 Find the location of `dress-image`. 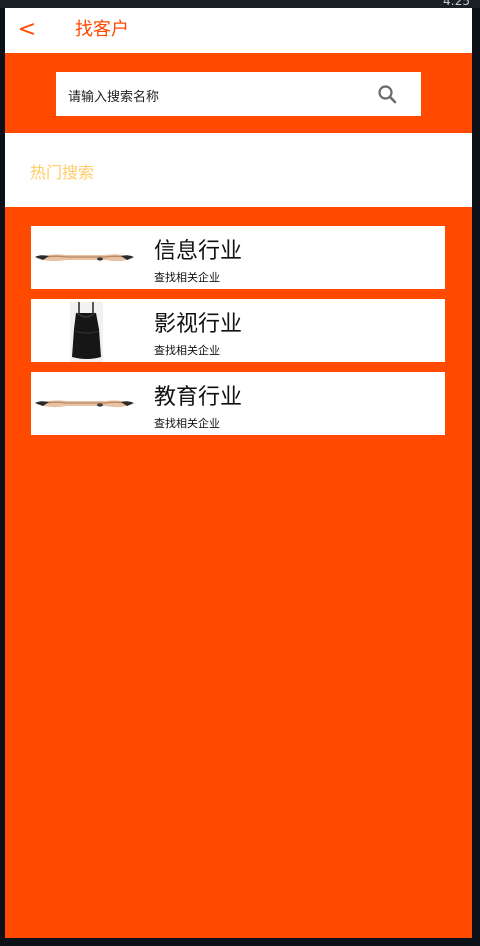

dress-image is located at coordinates (83, 330).